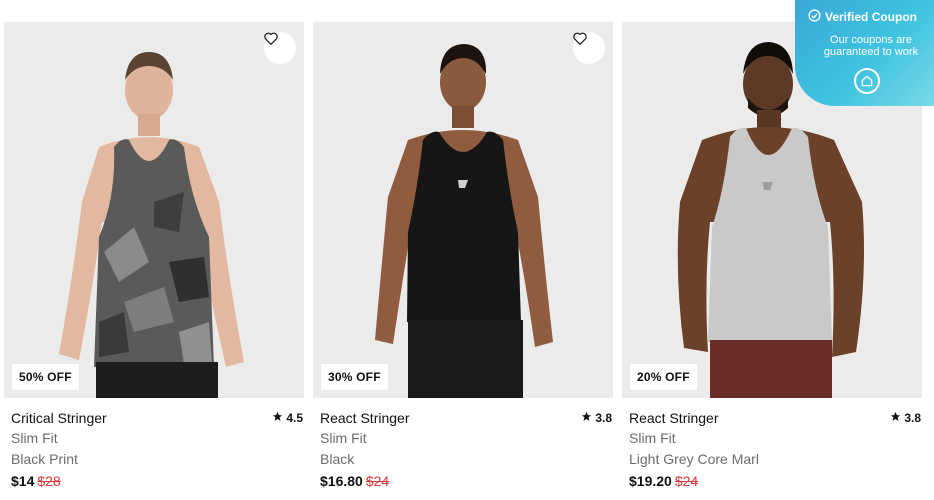 This screenshot has height=500, width=934. What do you see at coordinates (151, 225) in the screenshot?
I see `model-camo-stringer-illustration` at bounding box center [151, 225].